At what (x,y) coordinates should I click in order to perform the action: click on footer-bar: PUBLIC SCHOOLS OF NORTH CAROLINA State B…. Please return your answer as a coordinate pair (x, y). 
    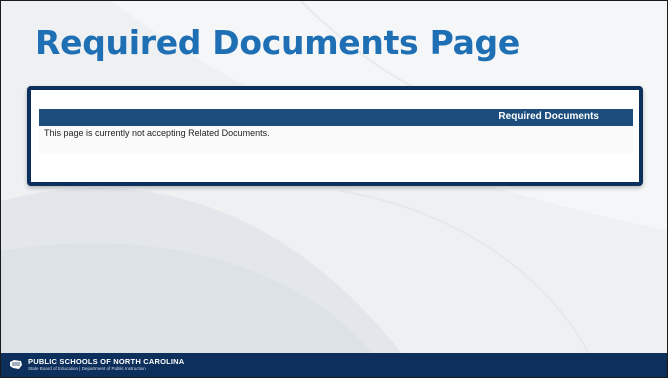
    Looking at the image, I should click on (334, 365).